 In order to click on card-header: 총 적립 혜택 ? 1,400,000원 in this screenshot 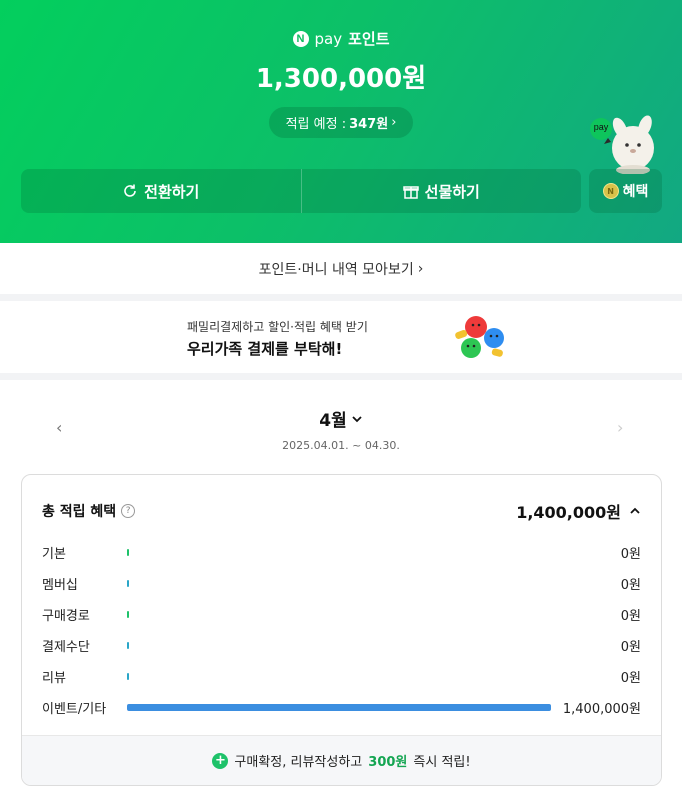, I will do `click(341, 511)`.